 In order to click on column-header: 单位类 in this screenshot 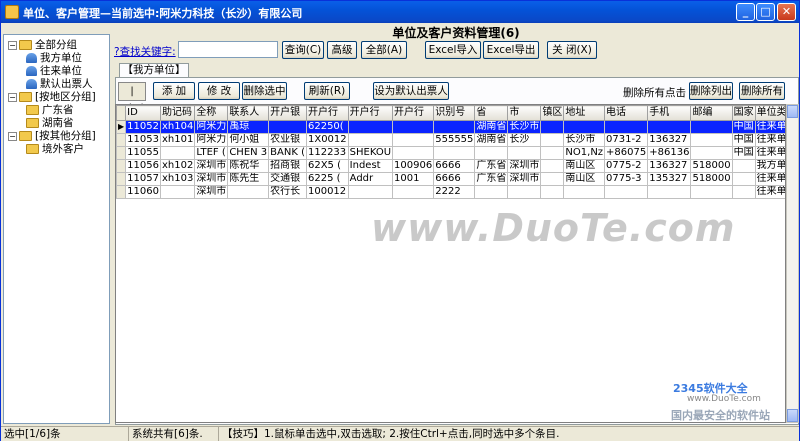, I will do `click(769, 113)`.